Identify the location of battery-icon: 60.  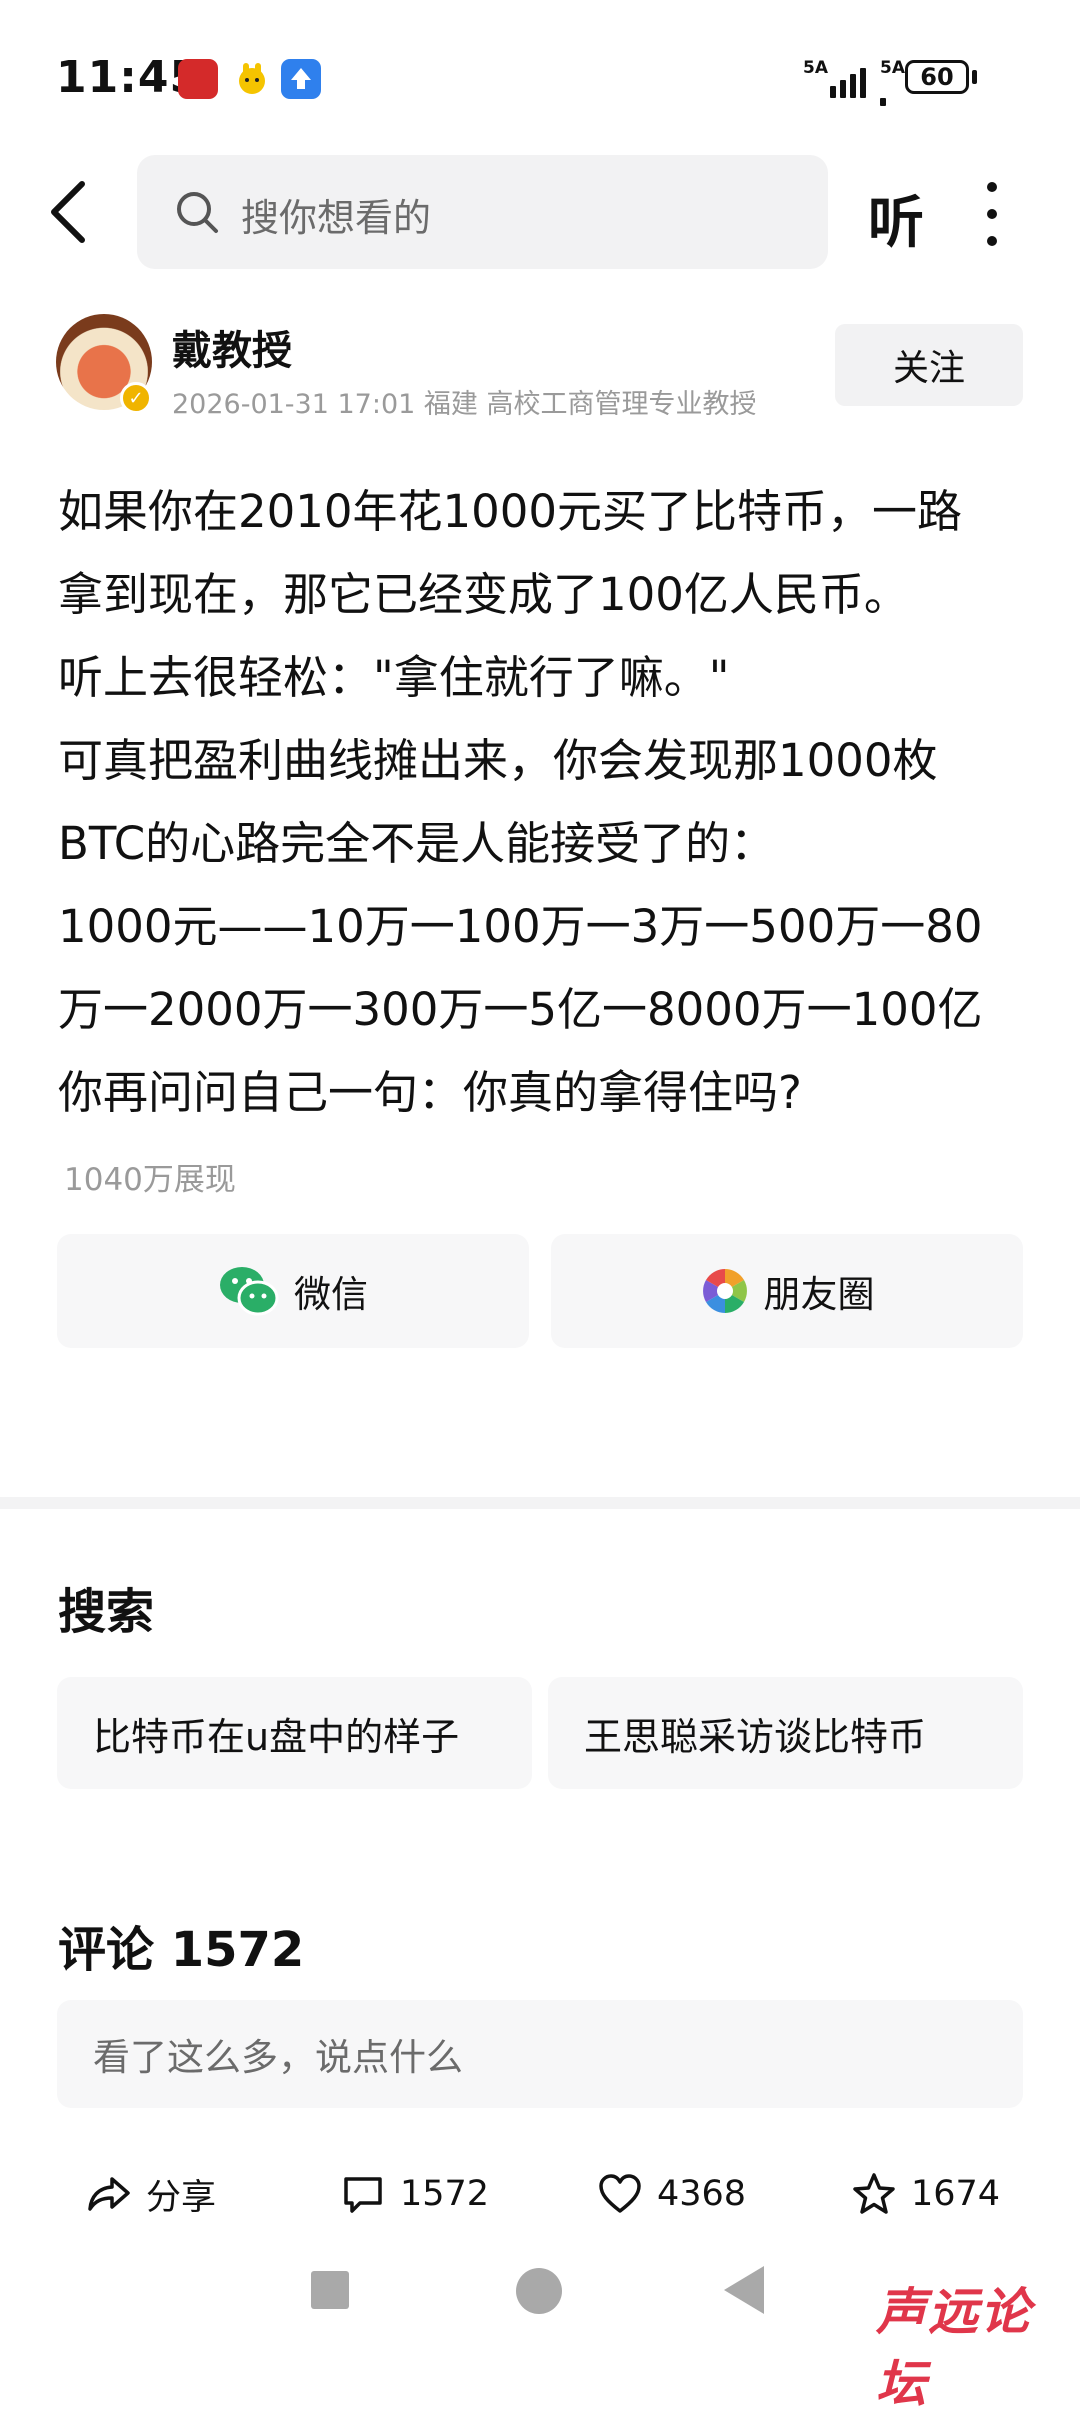
(937, 77).